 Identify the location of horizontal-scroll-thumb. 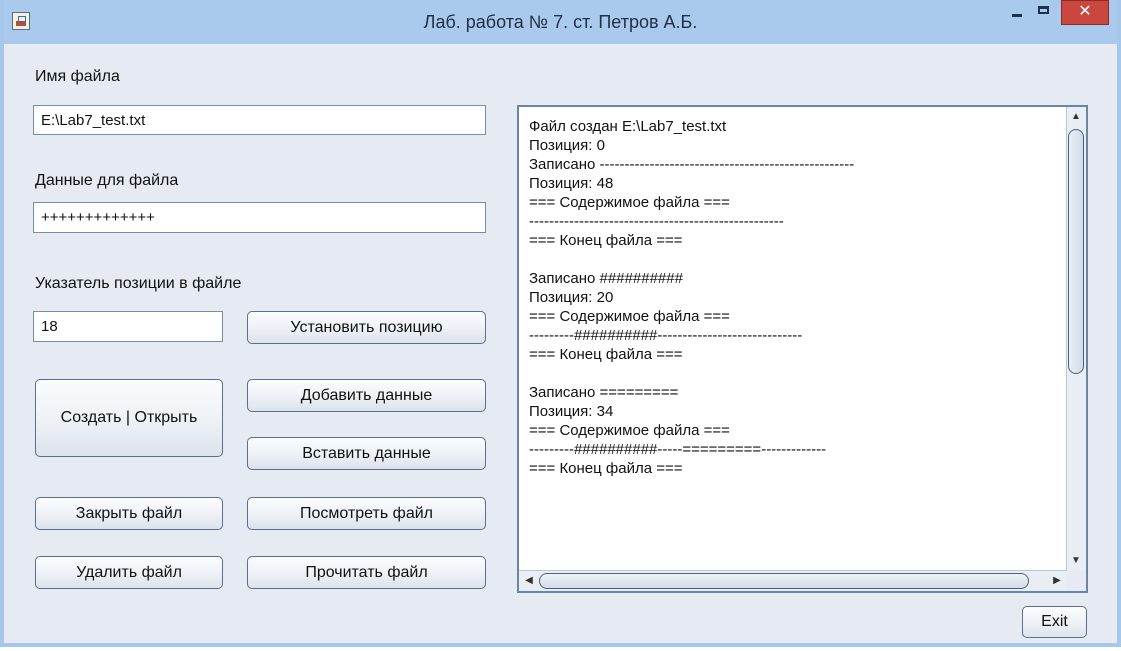
(784, 581).